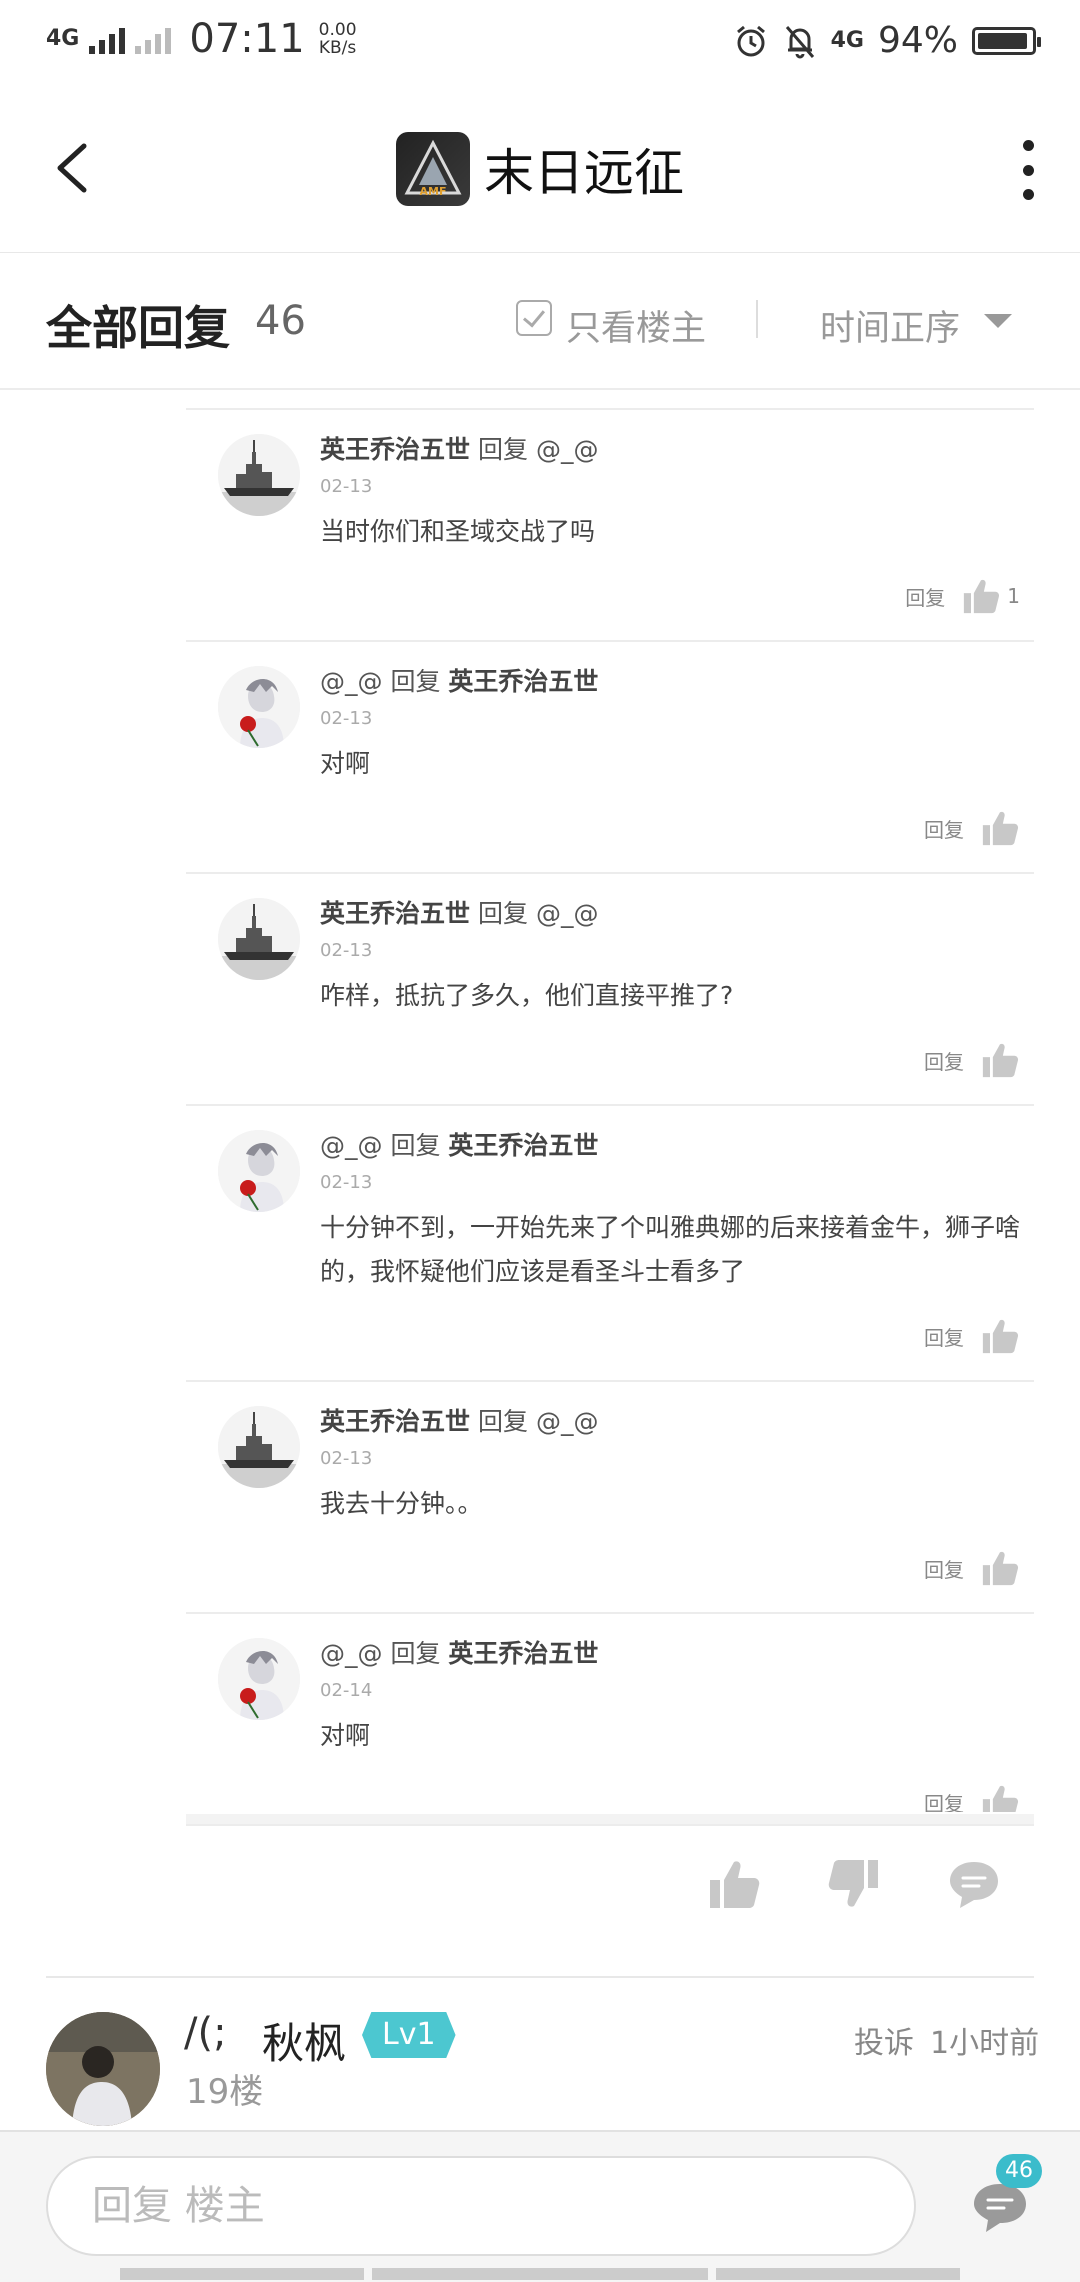  Describe the element at coordinates (985, 2043) in the screenshot. I see `post-time: 1小时前` at that location.